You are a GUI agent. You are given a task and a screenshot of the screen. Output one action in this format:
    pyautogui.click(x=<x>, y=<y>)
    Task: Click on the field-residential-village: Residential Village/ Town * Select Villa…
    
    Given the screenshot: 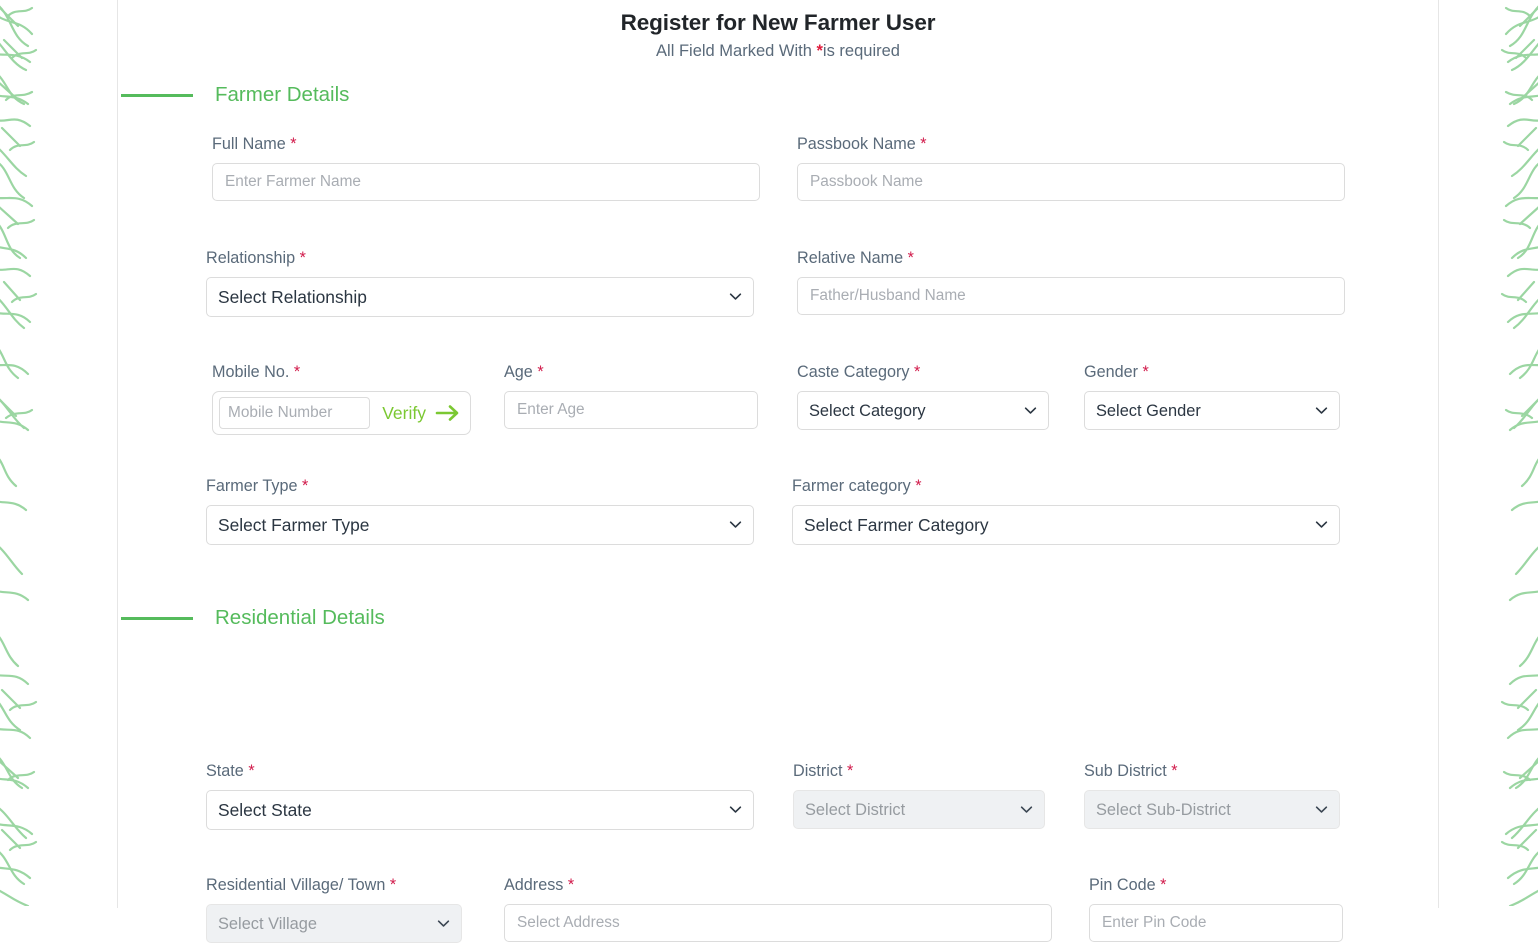 What is the action you would take?
    pyautogui.click(x=334, y=909)
    